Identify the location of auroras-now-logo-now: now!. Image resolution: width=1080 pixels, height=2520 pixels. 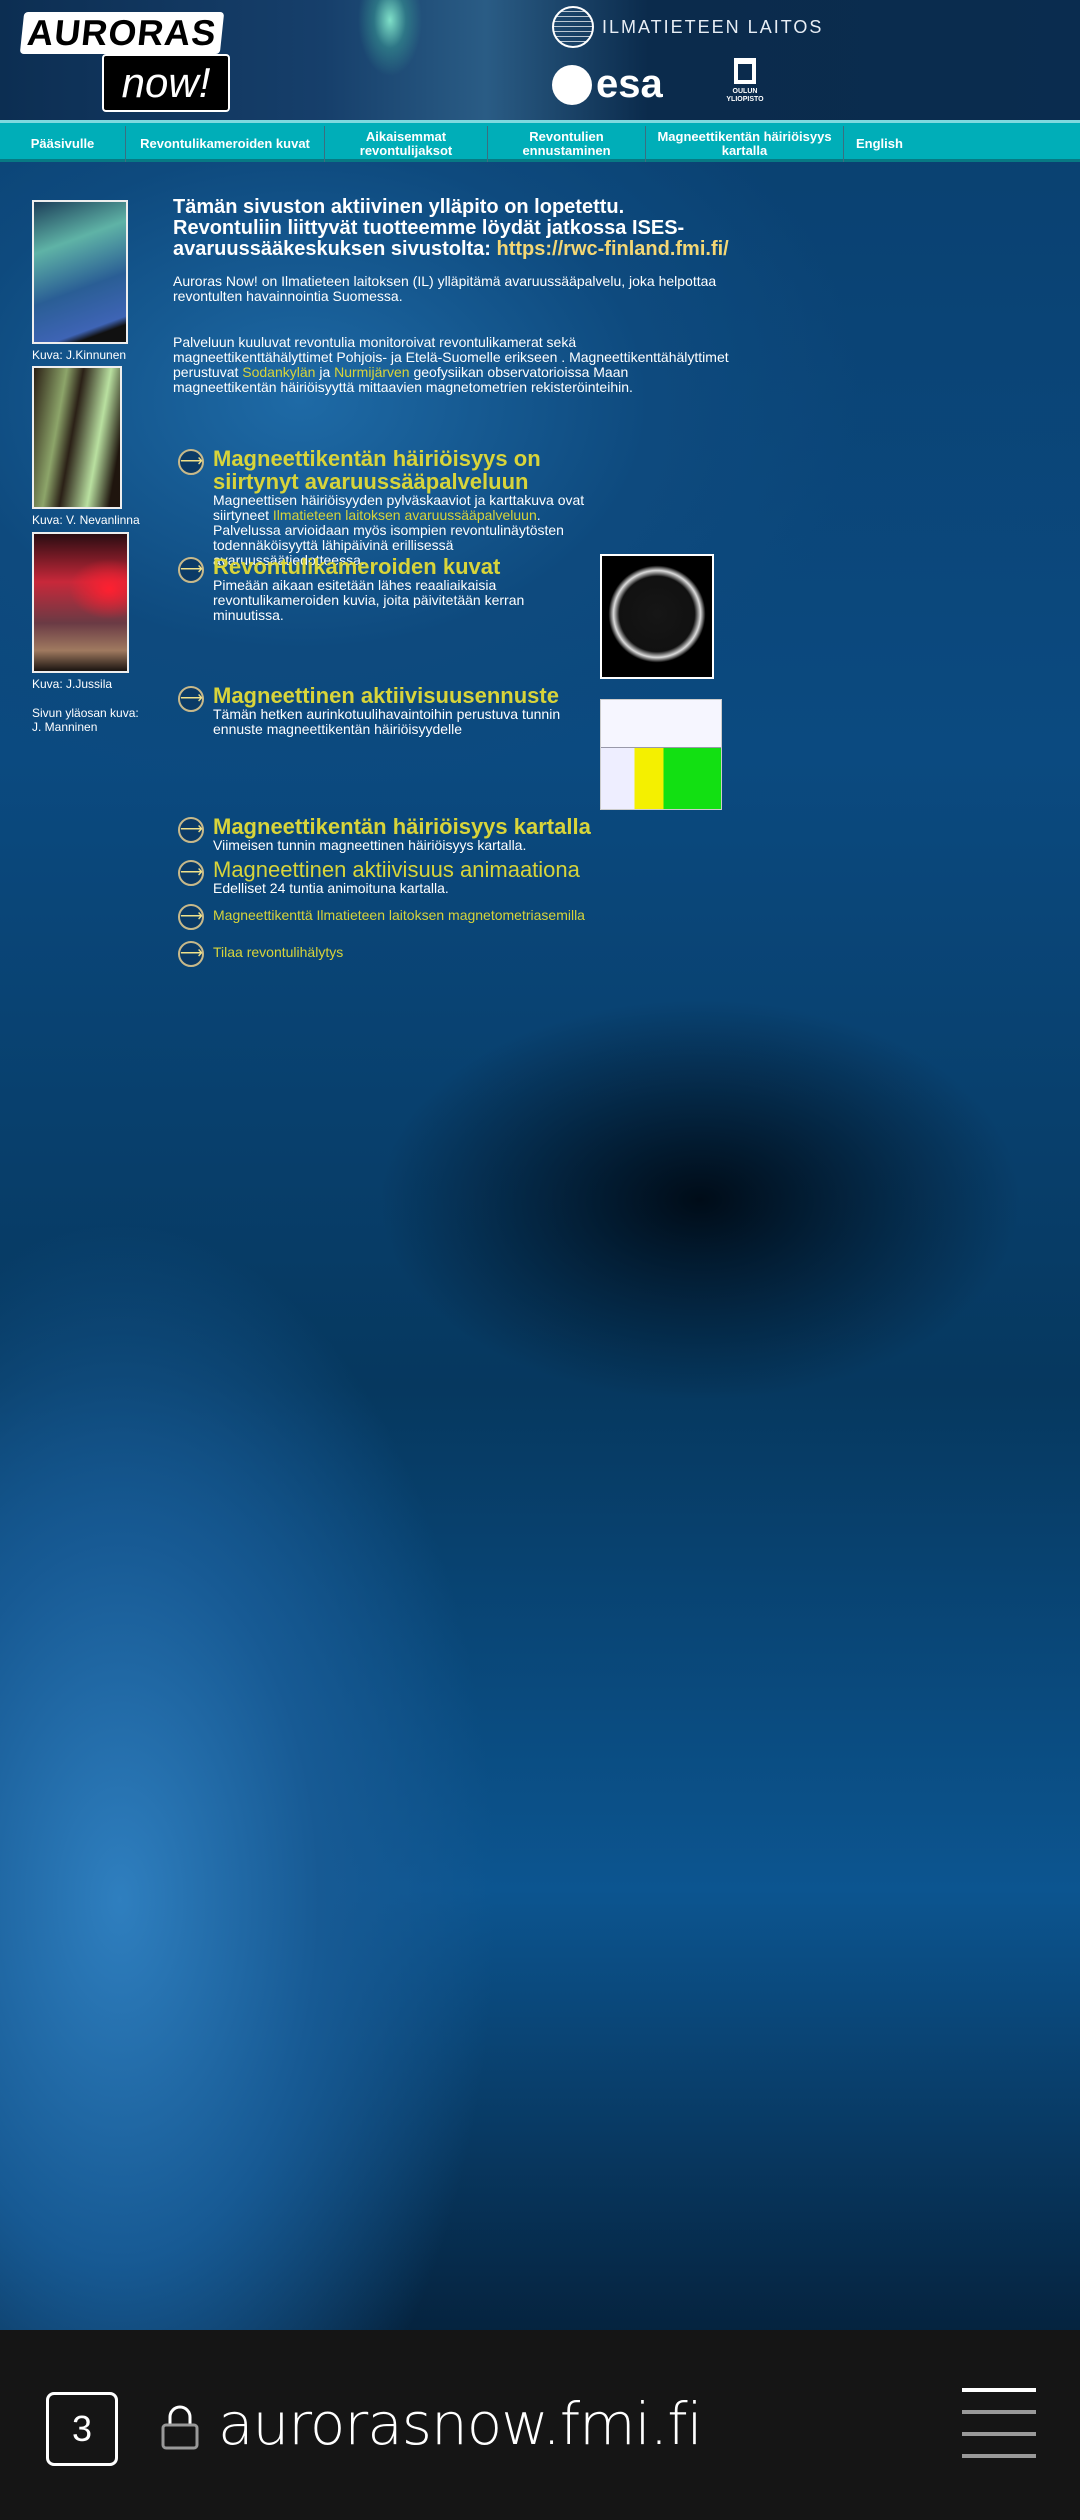
(166, 83).